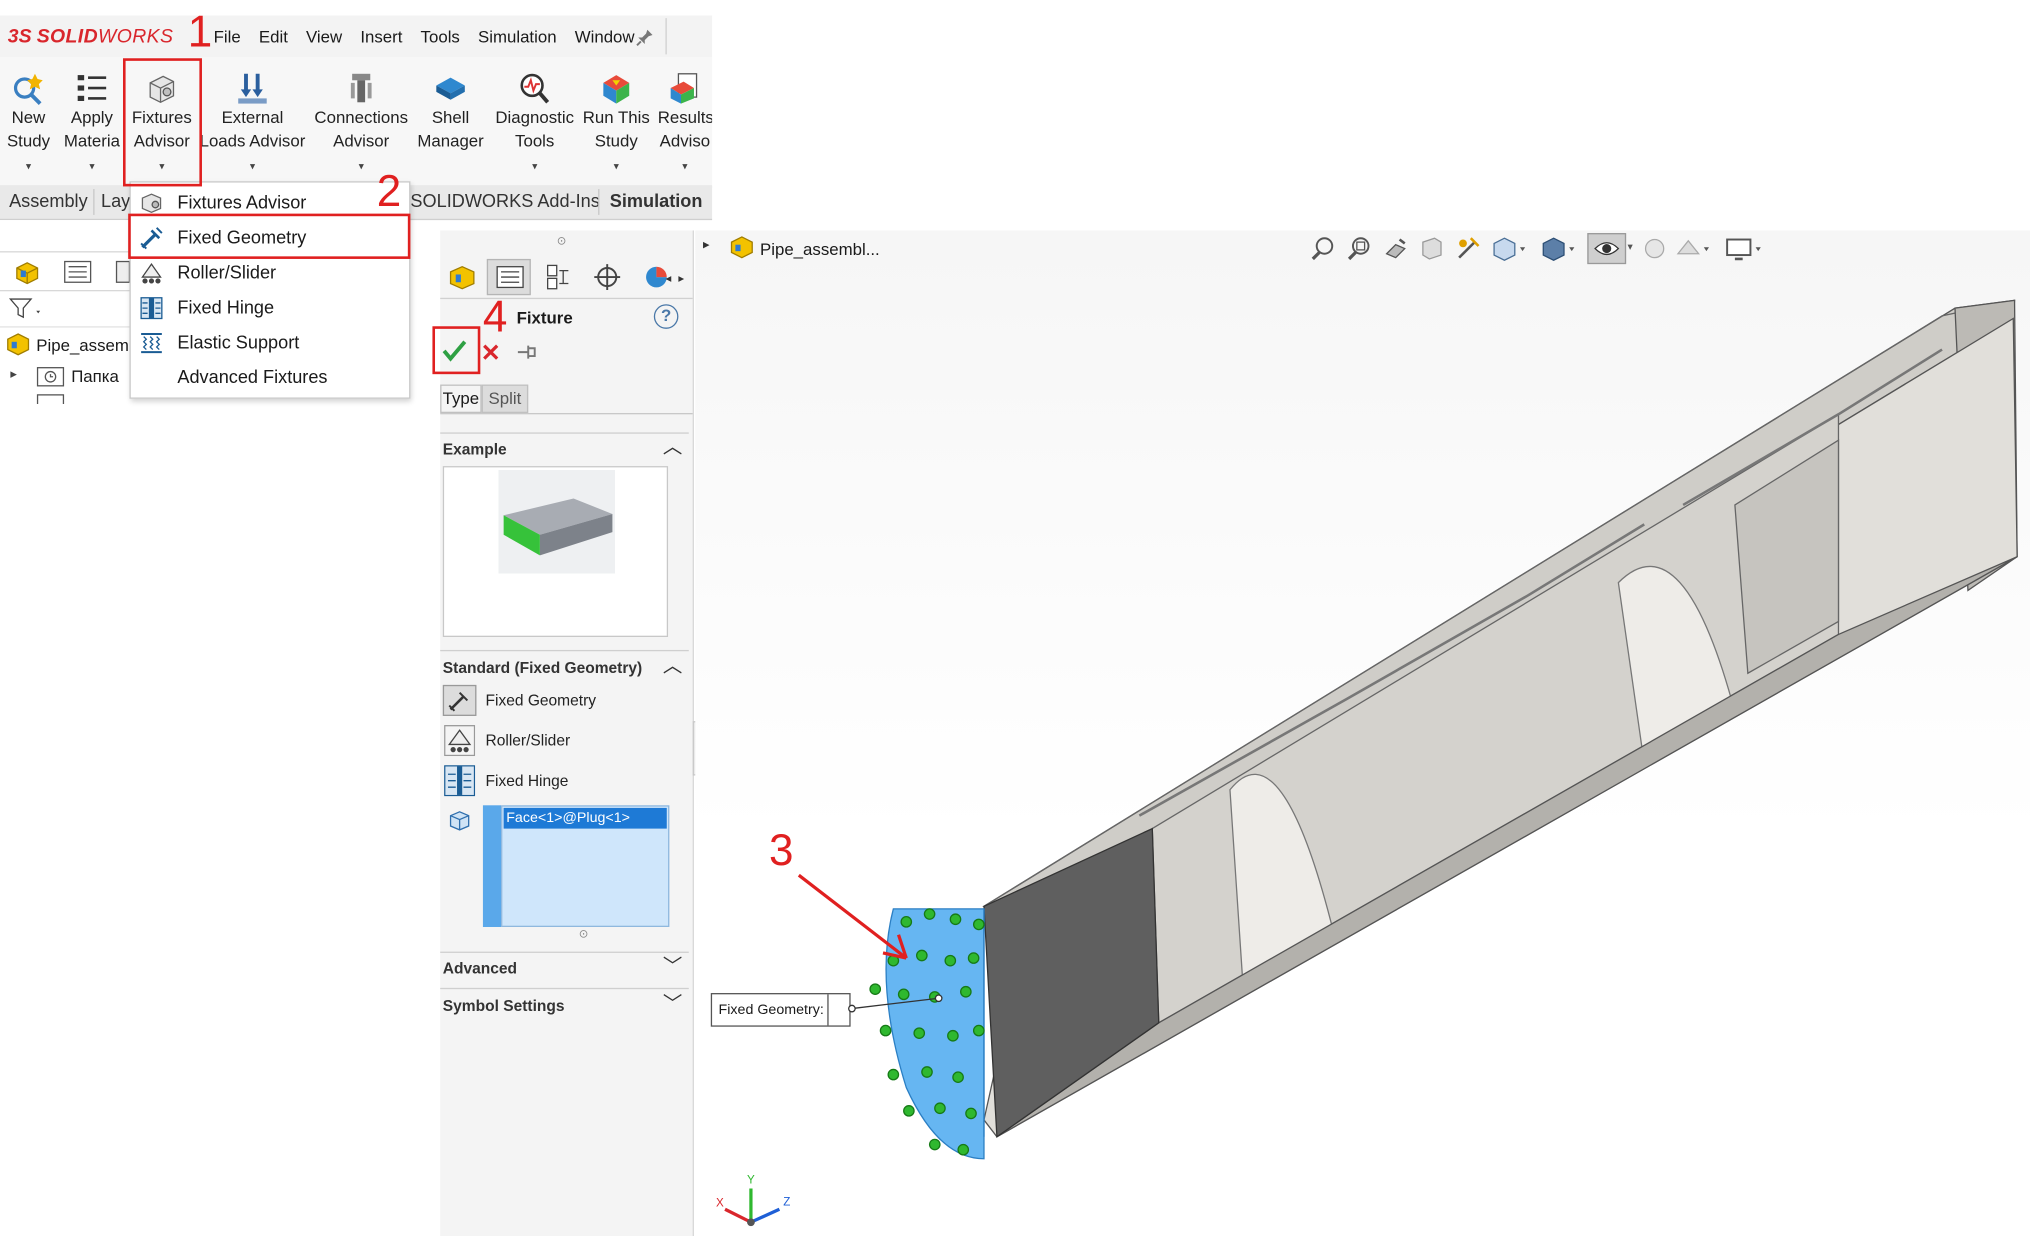 The height and width of the screenshot is (1236, 2030). What do you see at coordinates (151, 203) in the screenshot?
I see `fixtures-advisor-icon` at bounding box center [151, 203].